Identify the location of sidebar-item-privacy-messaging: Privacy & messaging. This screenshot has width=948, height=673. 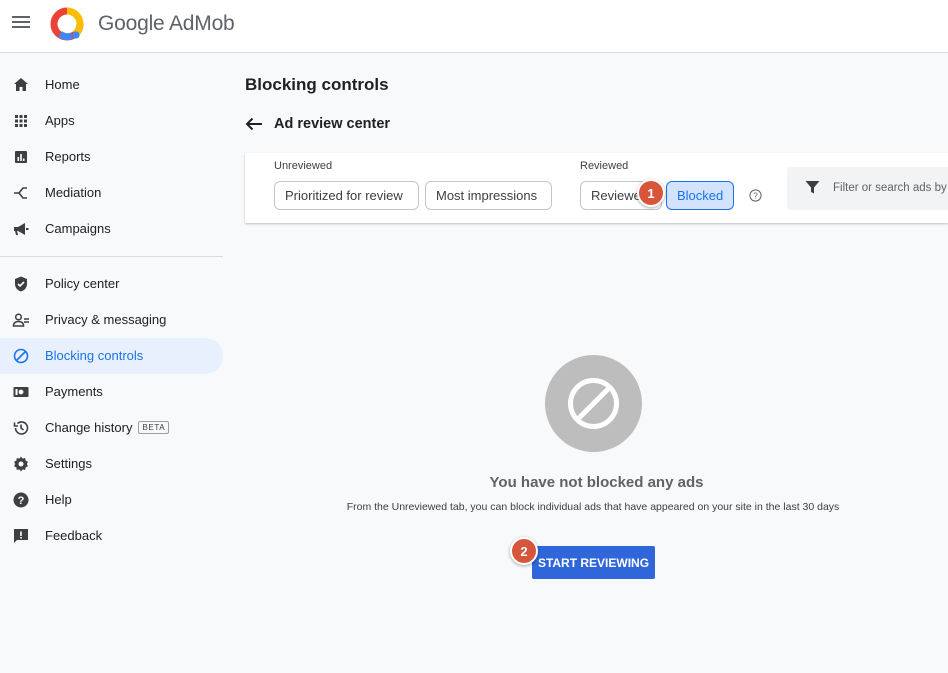
(111, 320).